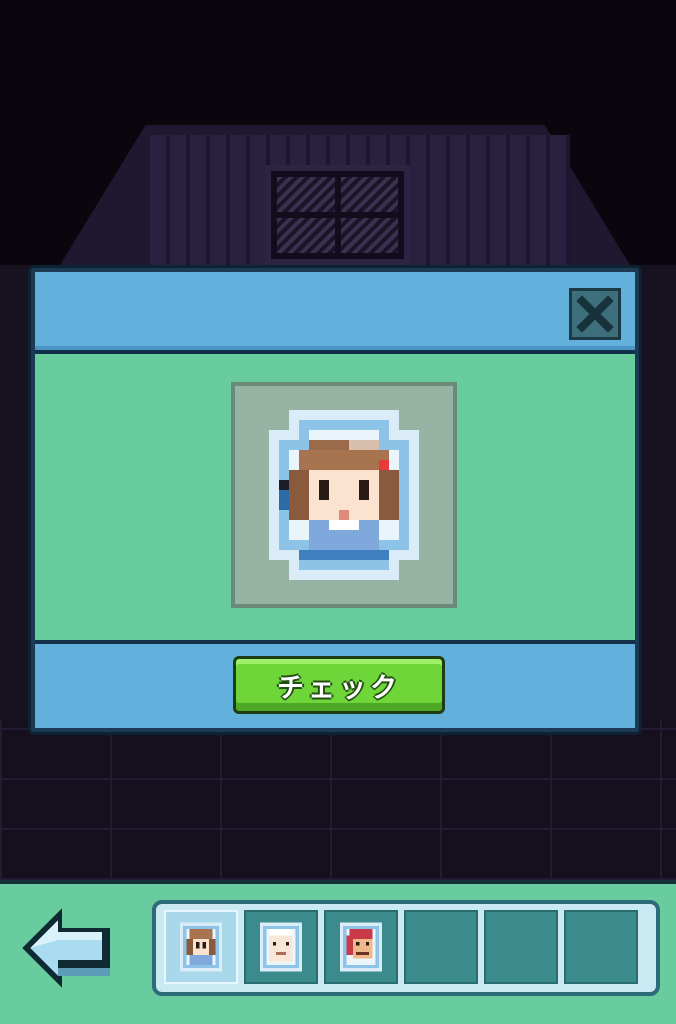  I want to click on dialog-footer: チェック, so click(335, 686).